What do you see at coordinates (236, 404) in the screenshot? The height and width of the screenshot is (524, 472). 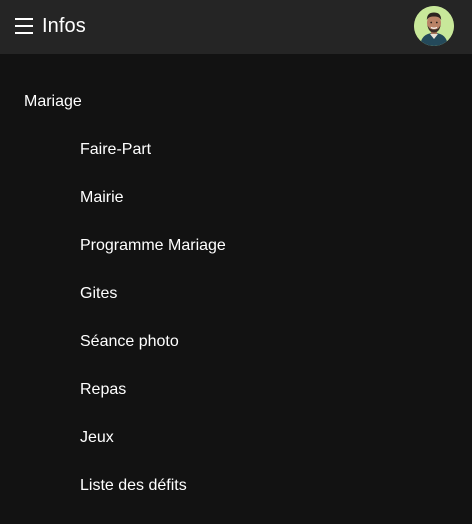 I see `list-item: Repas` at bounding box center [236, 404].